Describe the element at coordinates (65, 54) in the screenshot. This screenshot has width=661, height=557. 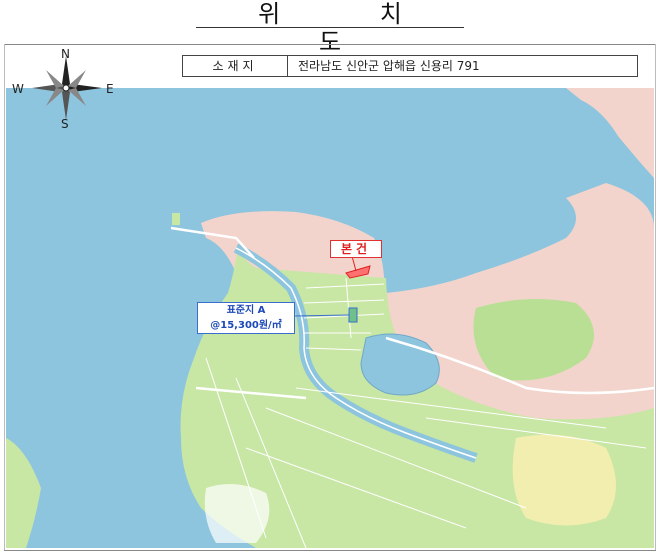
I see `compass-n-label: N` at that location.